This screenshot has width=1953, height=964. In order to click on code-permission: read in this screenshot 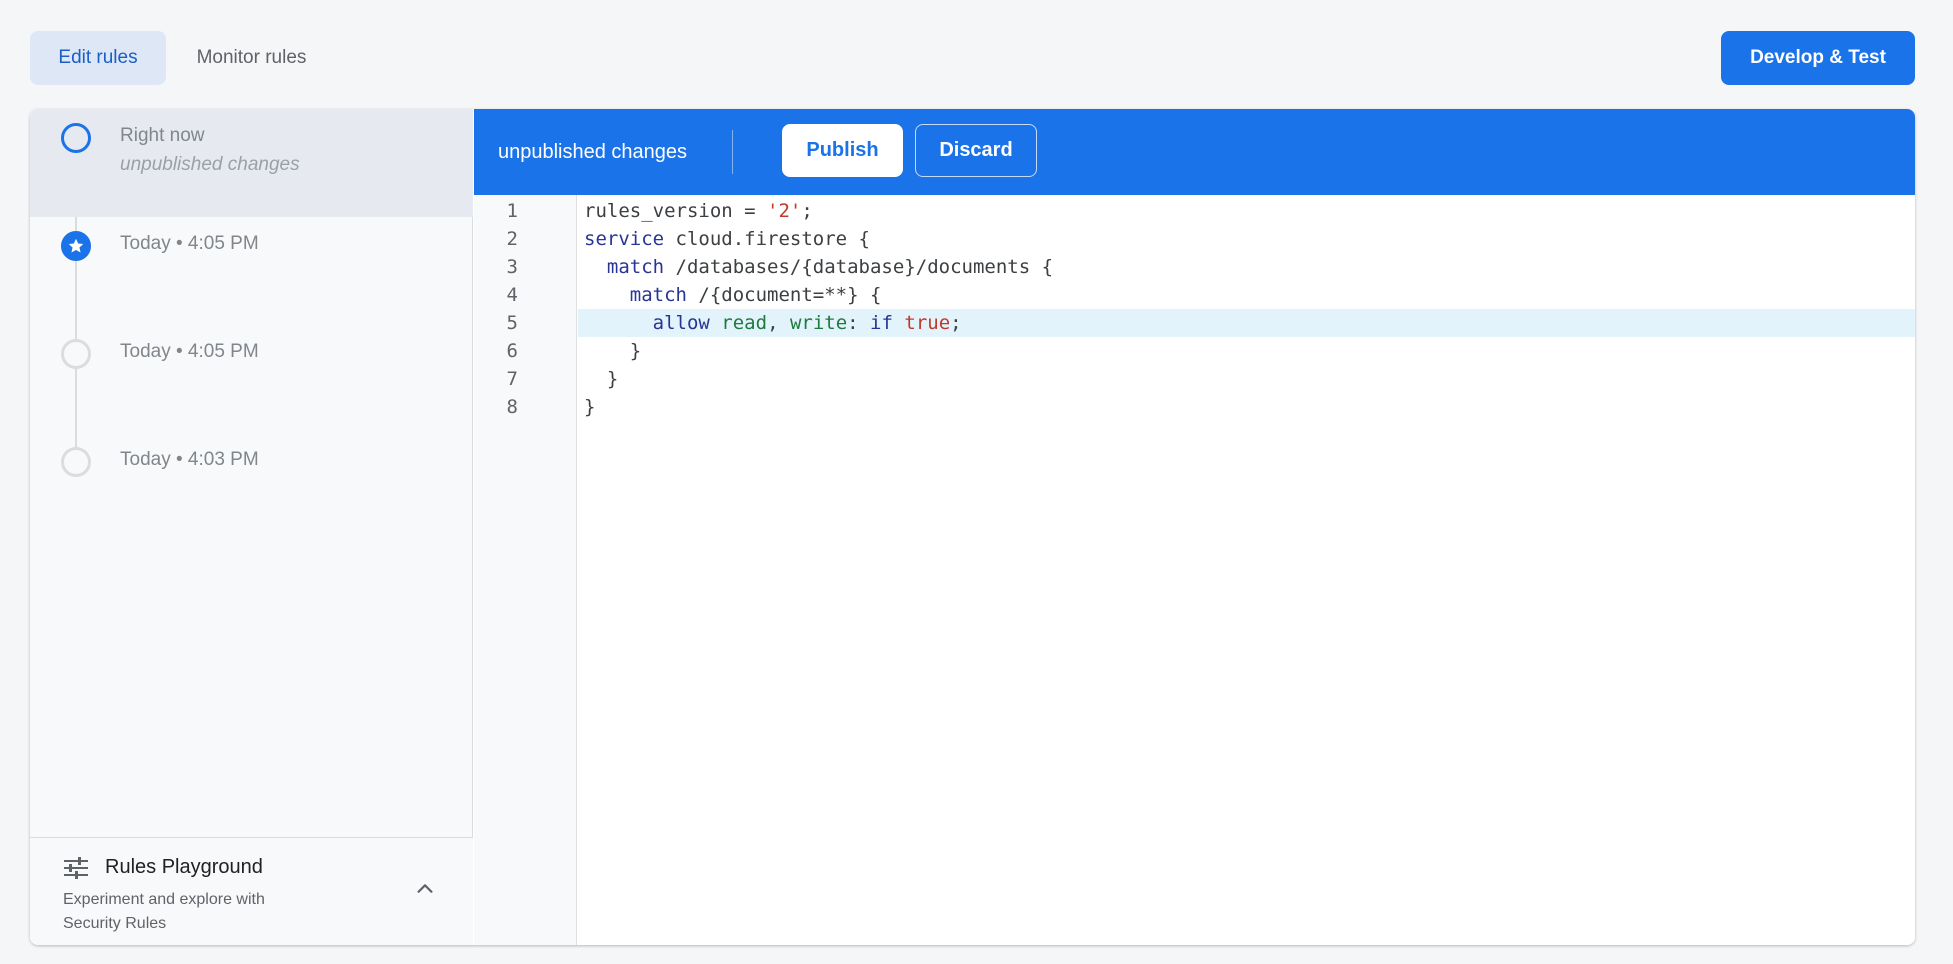, I will do `click(744, 323)`.